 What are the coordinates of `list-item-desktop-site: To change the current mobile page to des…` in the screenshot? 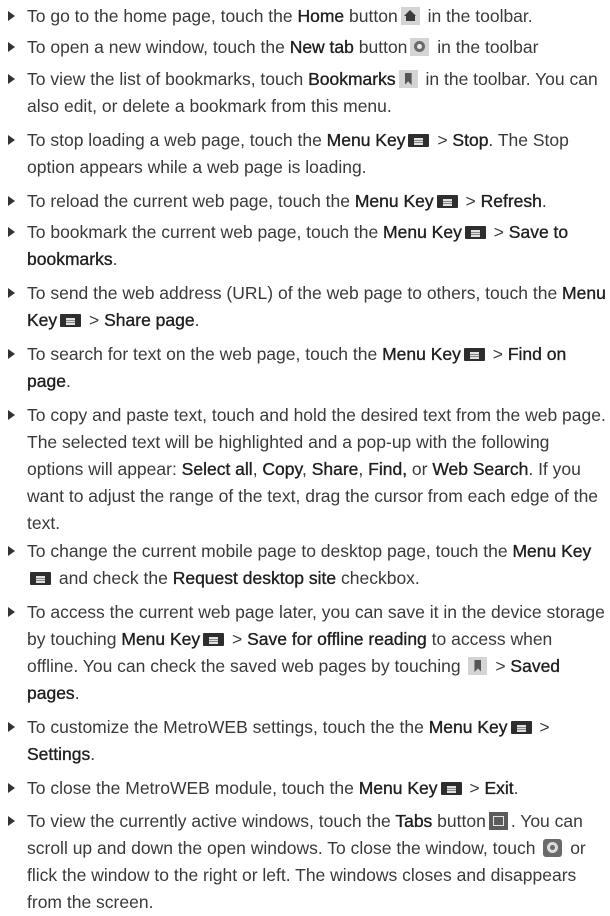 It's located at (307, 565).